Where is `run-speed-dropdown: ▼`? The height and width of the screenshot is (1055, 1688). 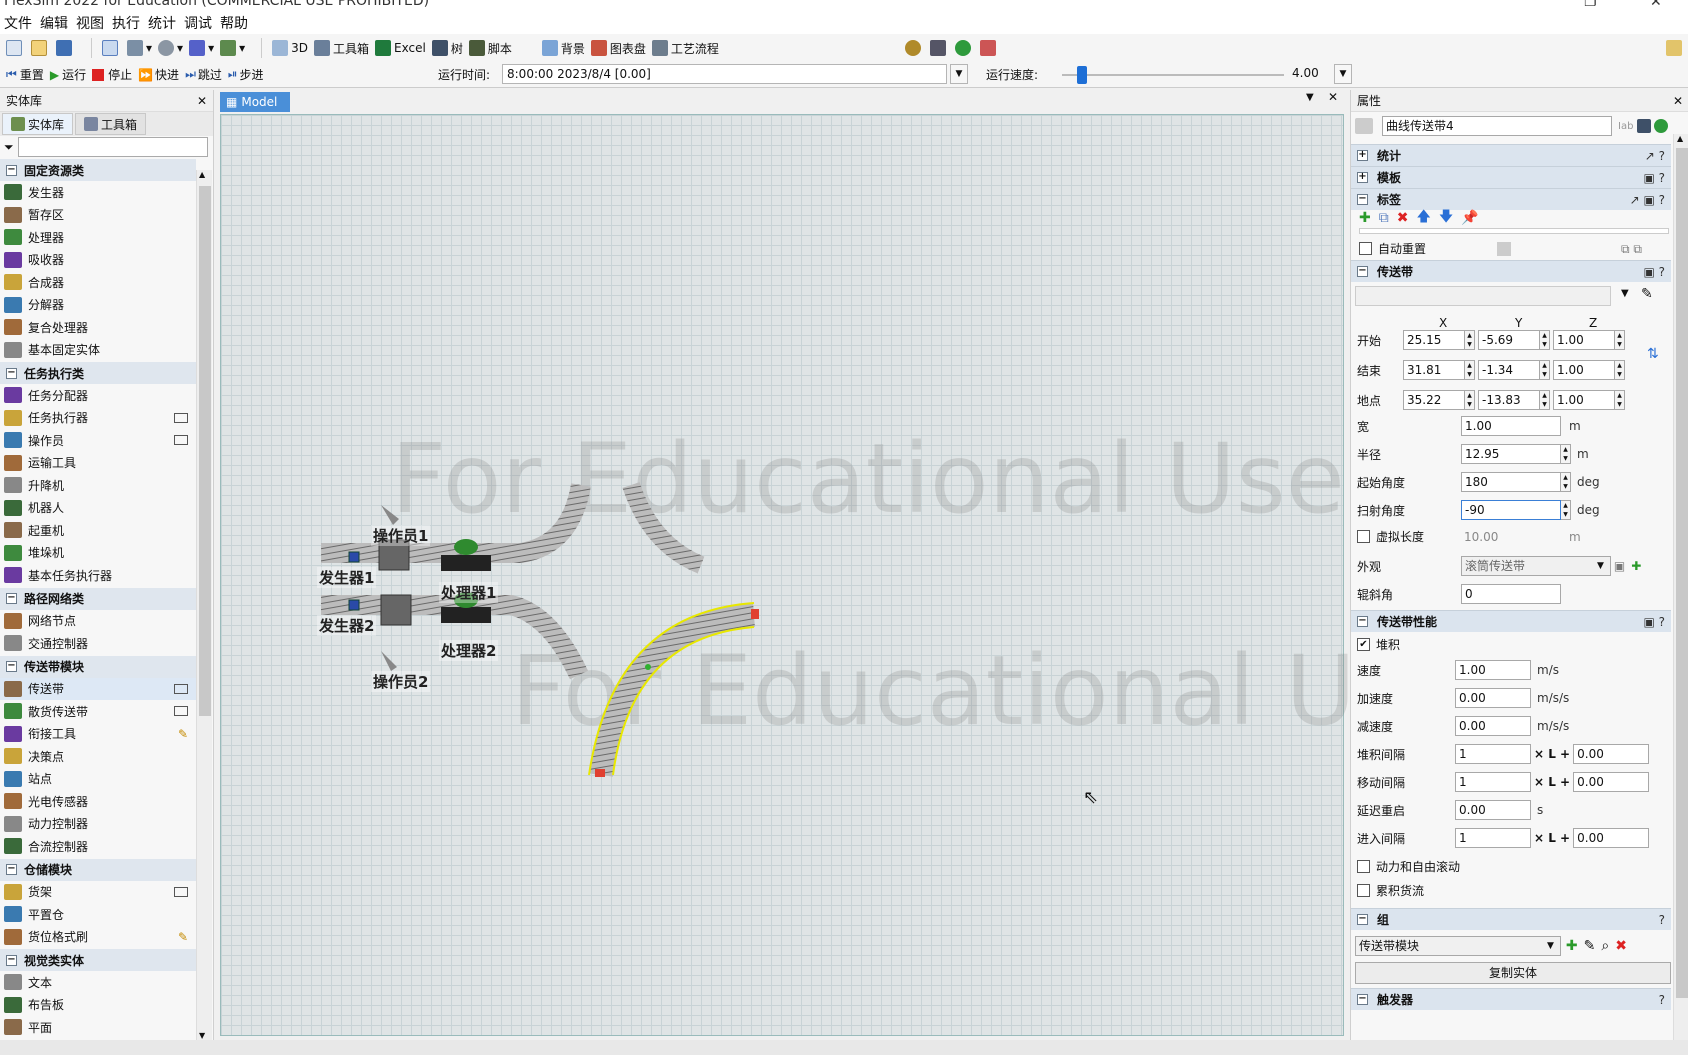 run-speed-dropdown: ▼ is located at coordinates (1343, 74).